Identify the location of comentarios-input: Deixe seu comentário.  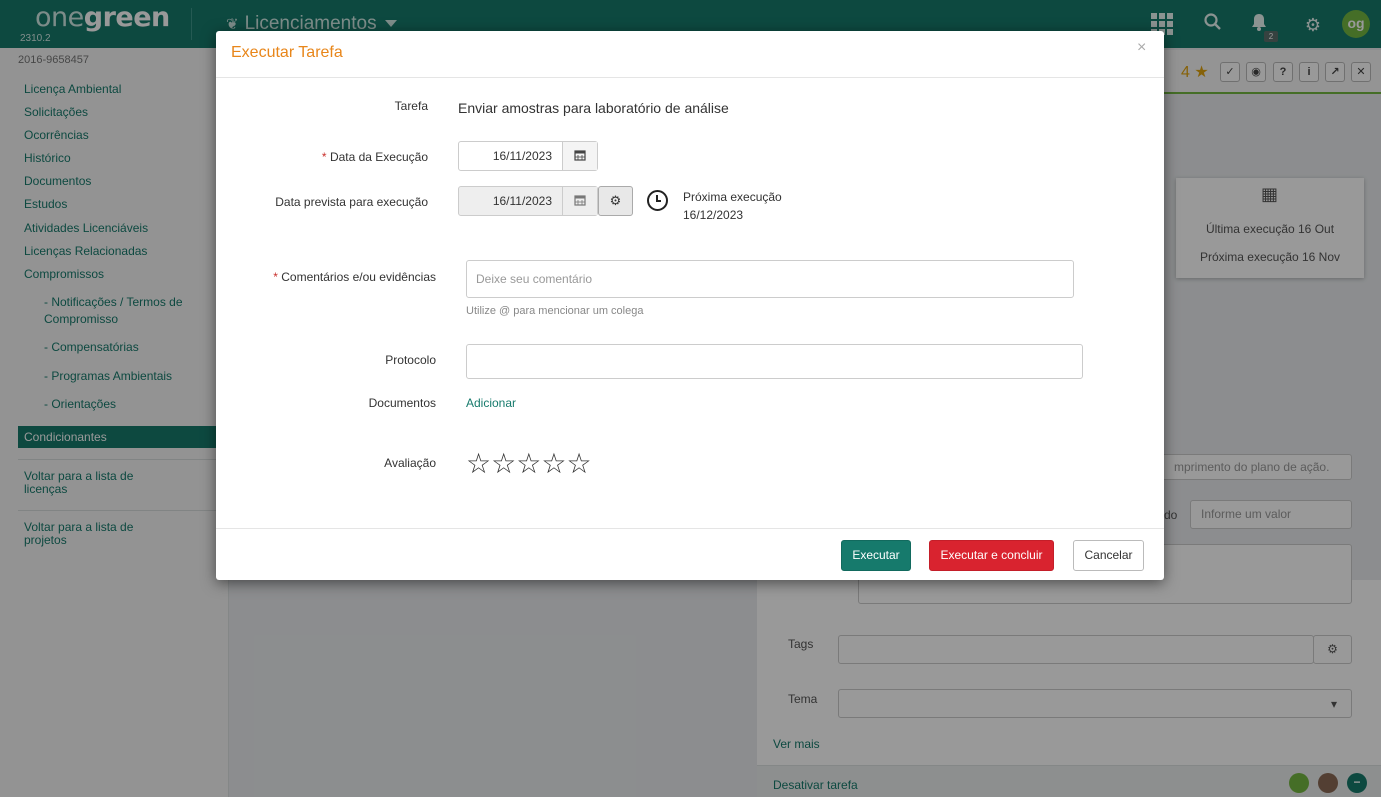
(770, 279).